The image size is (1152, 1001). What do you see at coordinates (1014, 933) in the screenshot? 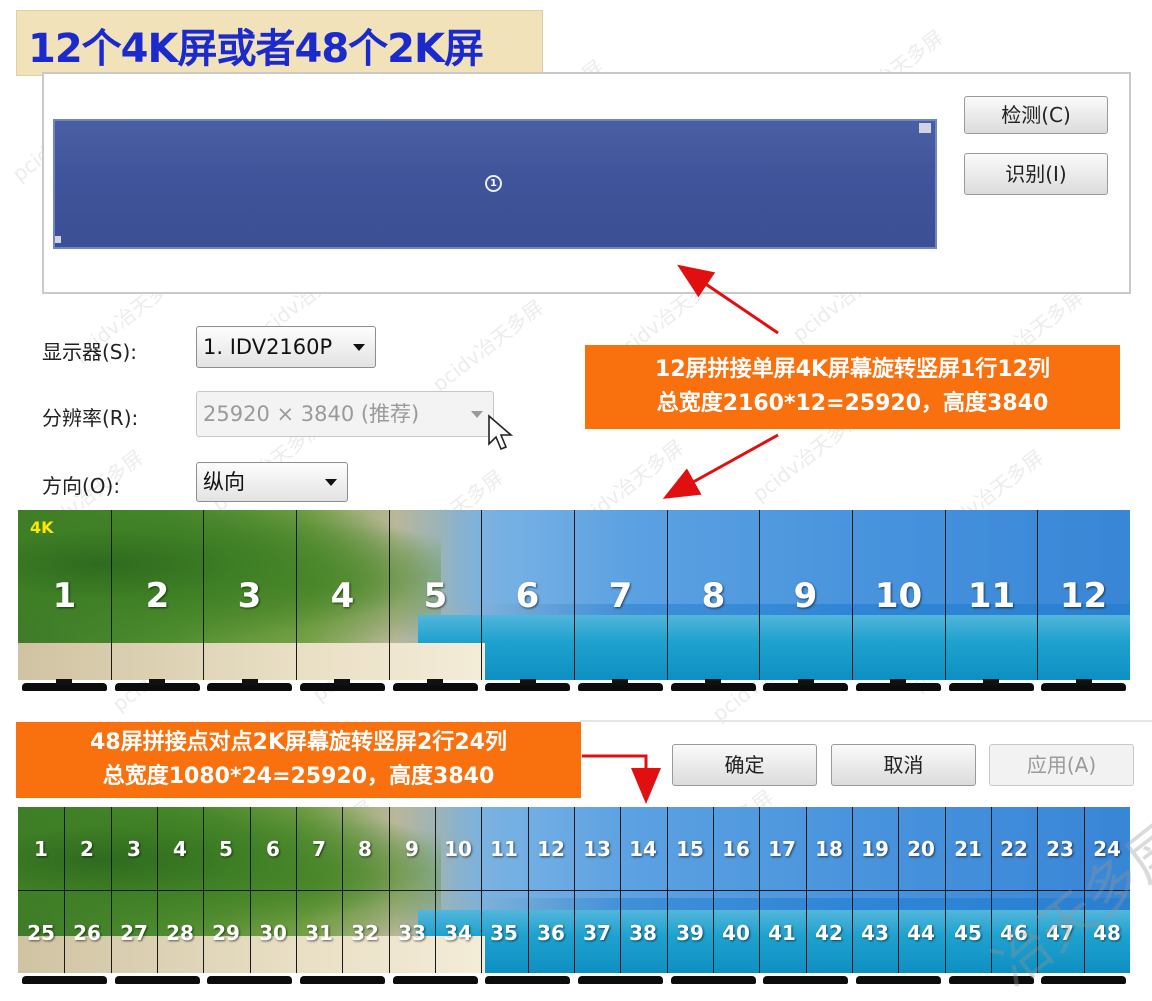
I see `screen-number: 46` at bounding box center [1014, 933].